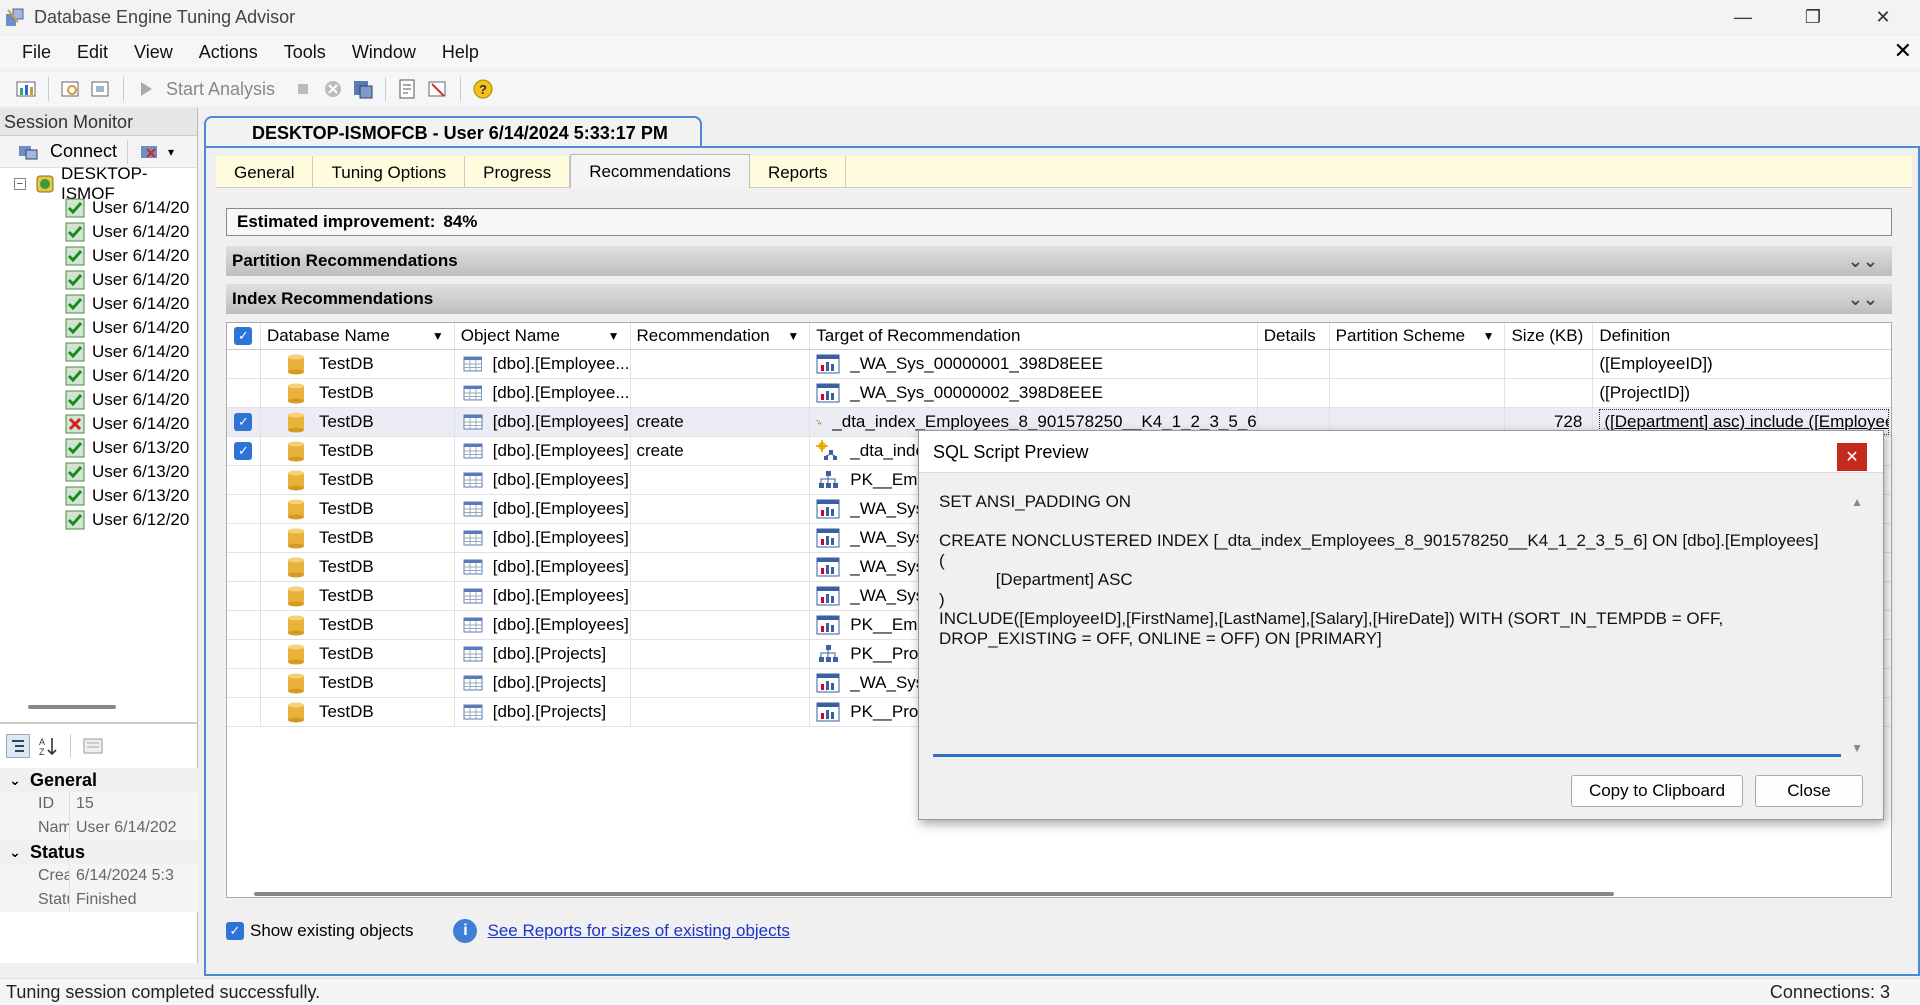 This screenshot has width=1920, height=1005. I want to click on clone-session-icon, so click(101, 89).